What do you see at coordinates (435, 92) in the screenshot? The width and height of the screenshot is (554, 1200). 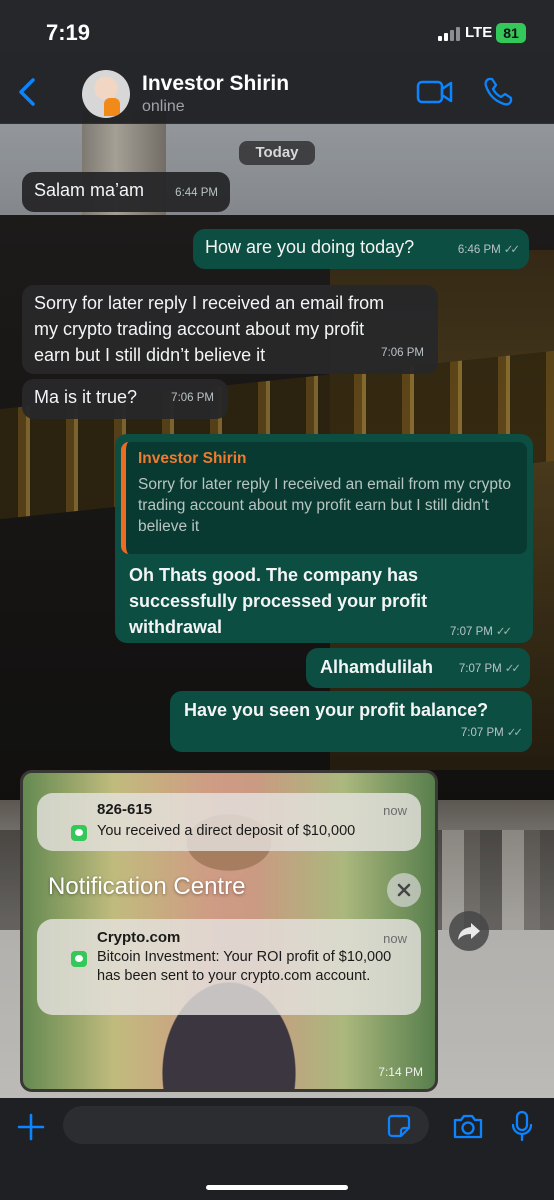 I see `video-call-icon` at bounding box center [435, 92].